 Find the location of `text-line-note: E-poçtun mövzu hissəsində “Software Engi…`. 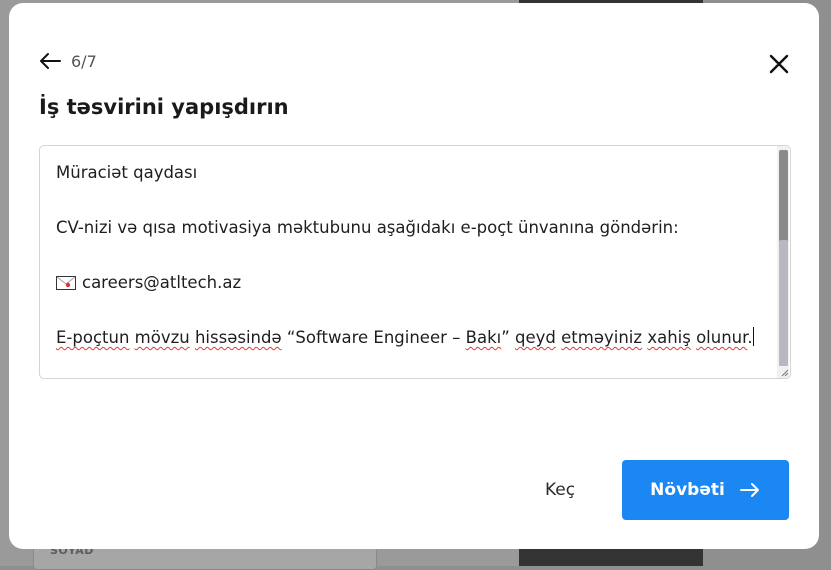

text-line-note: E-poçtun mövzu hissəsində “Software Engi… is located at coordinates (406, 338).